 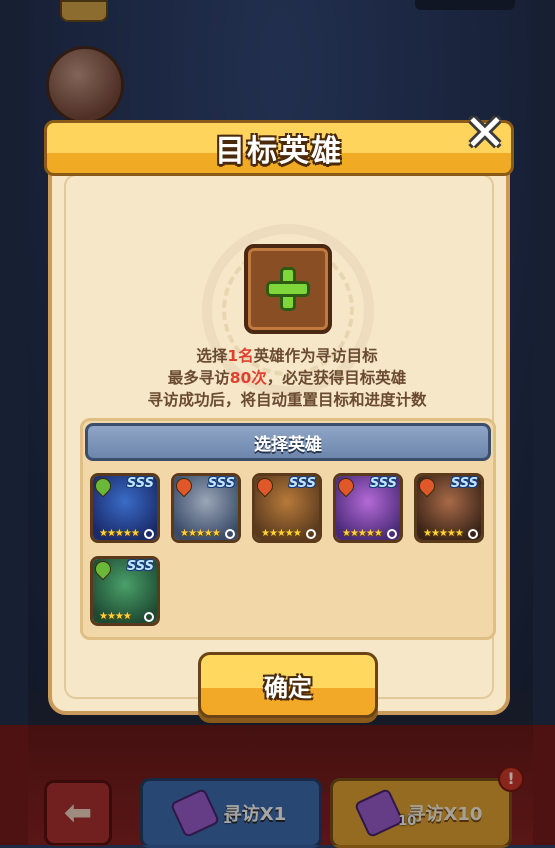 I want to click on dialog-title-bar: 目标英雄, so click(x=279, y=148).